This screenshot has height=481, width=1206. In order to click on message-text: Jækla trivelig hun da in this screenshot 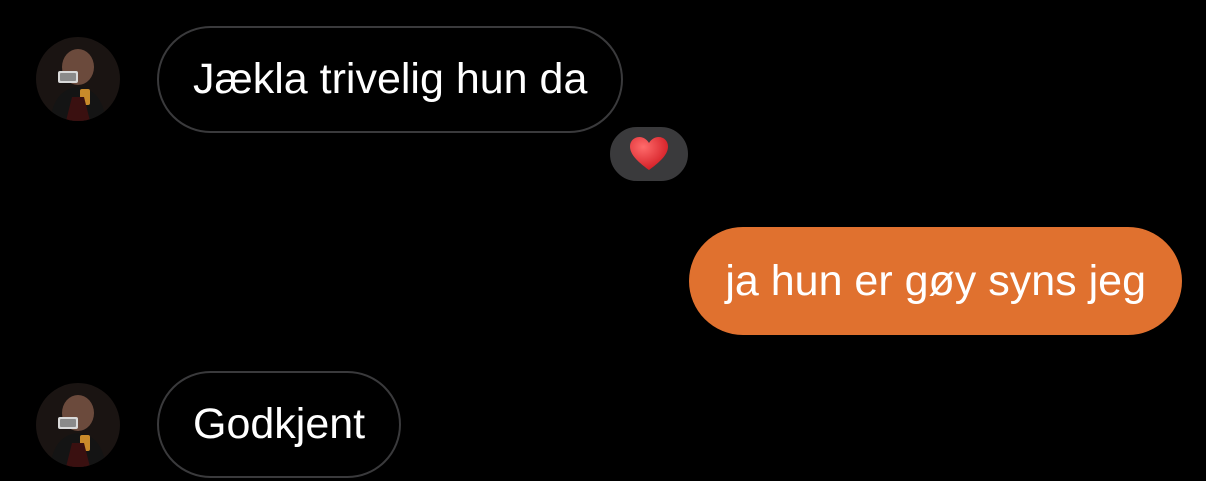, I will do `click(390, 79)`.